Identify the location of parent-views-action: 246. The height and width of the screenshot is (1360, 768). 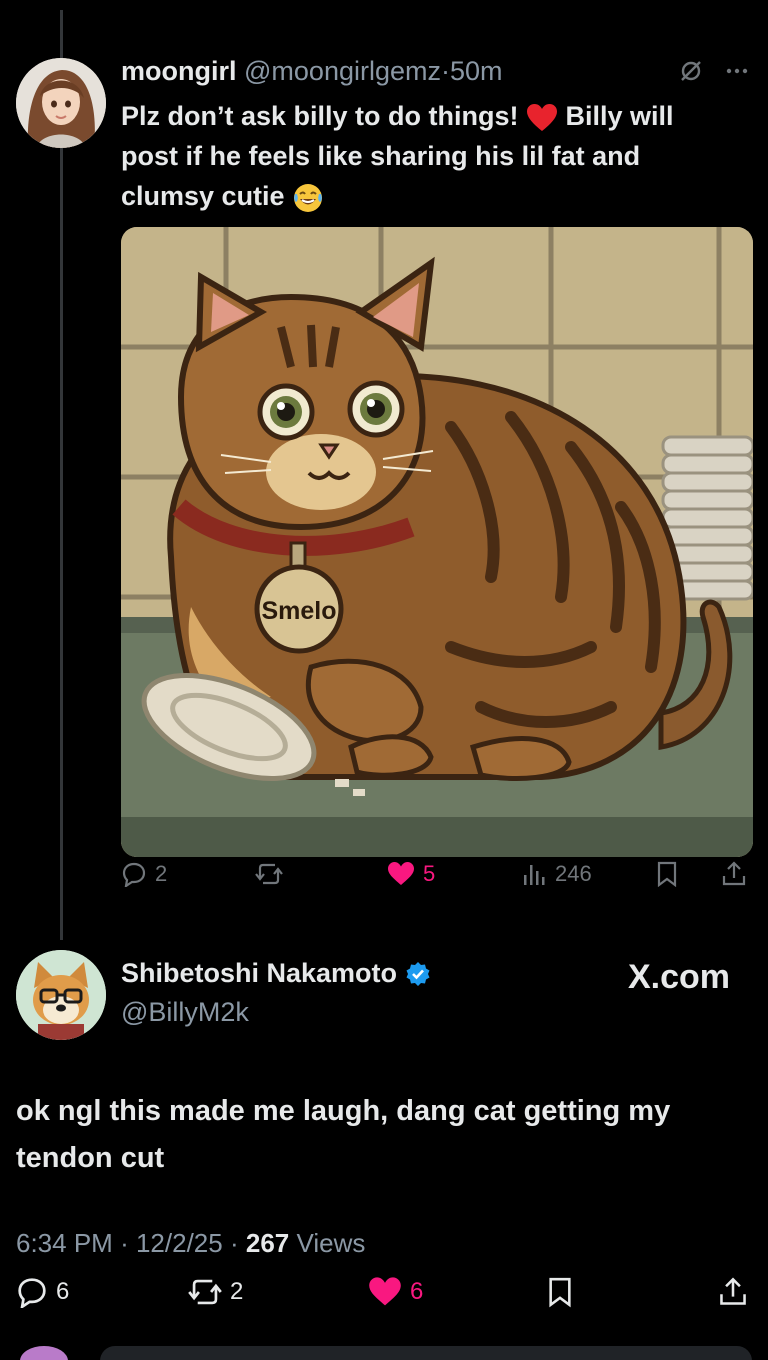
(556, 874).